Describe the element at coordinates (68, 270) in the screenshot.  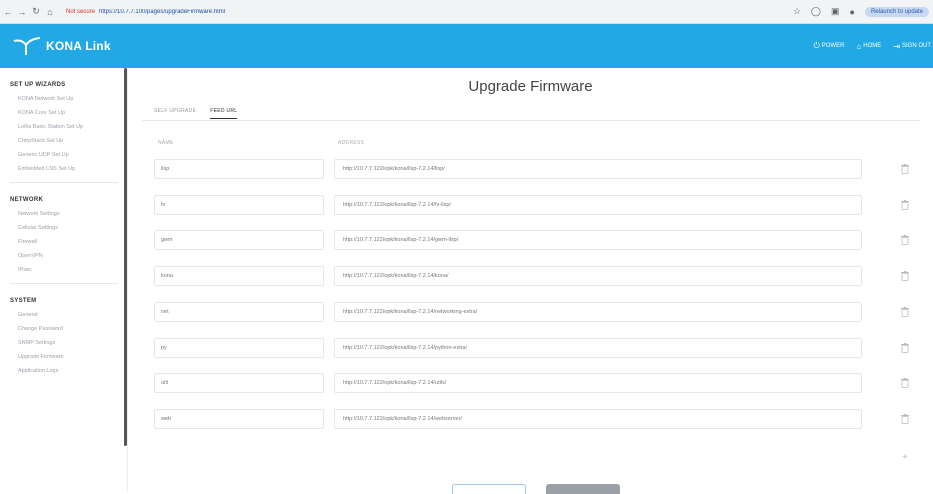
I see `sidebar-item-ipsec: IPsec` at that location.